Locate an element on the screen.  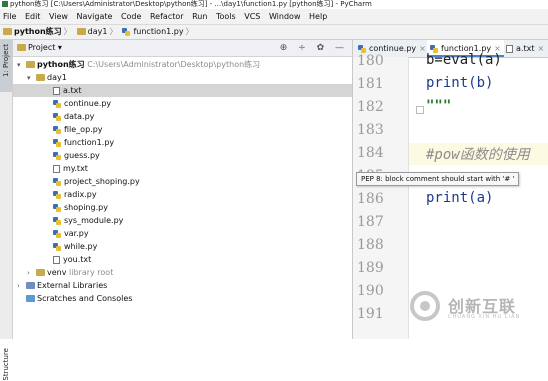
project-panel-header: Project ▾ ⊕ ÷ ✿ — is located at coordinates (182, 48).